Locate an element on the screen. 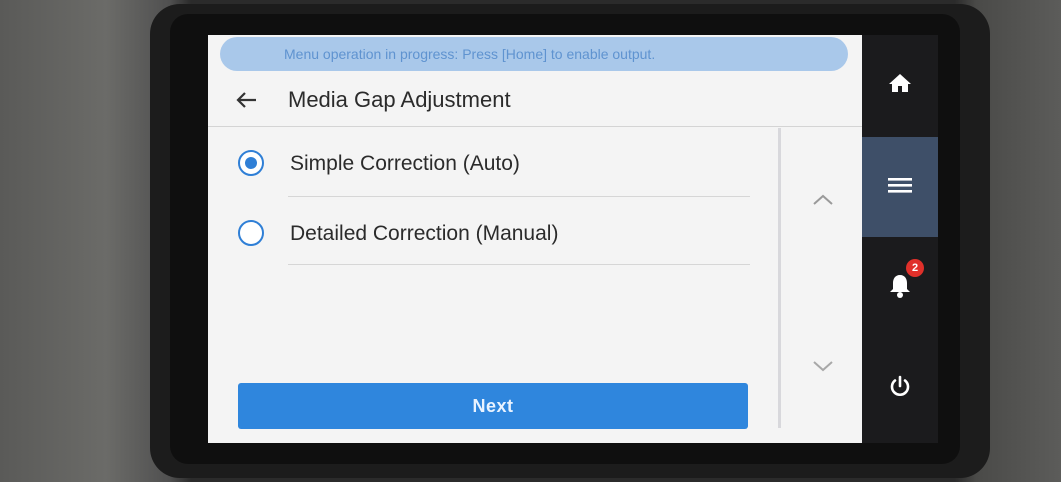 Image resolution: width=1061 pixels, height=482 pixels. option-simple-correction: Simple Correction (Auto) is located at coordinates (493, 162).